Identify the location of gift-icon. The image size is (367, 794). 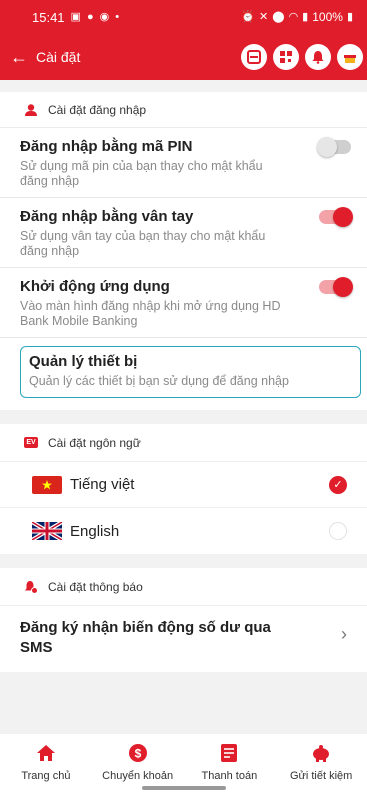
(350, 57).